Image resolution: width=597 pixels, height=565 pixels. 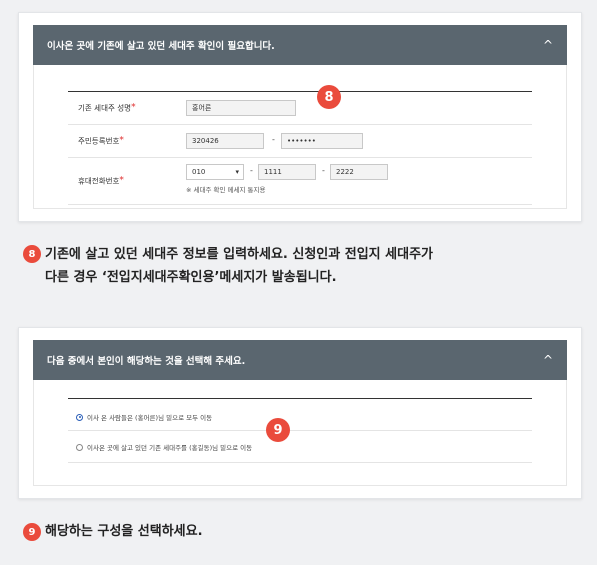 I want to click on option-1: 이사 온 사람들은 (홍어른)님 밑으로 모두 이동, so click(x=144, y=417).